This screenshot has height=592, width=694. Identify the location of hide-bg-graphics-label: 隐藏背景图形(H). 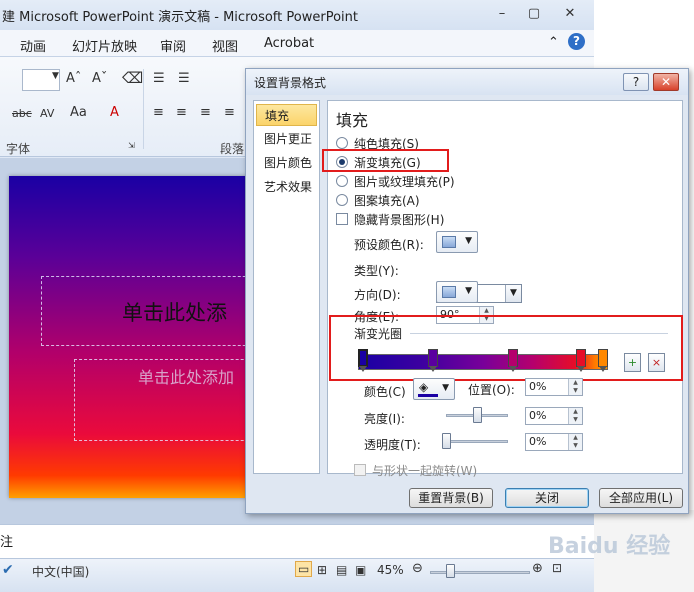
(399, 219).